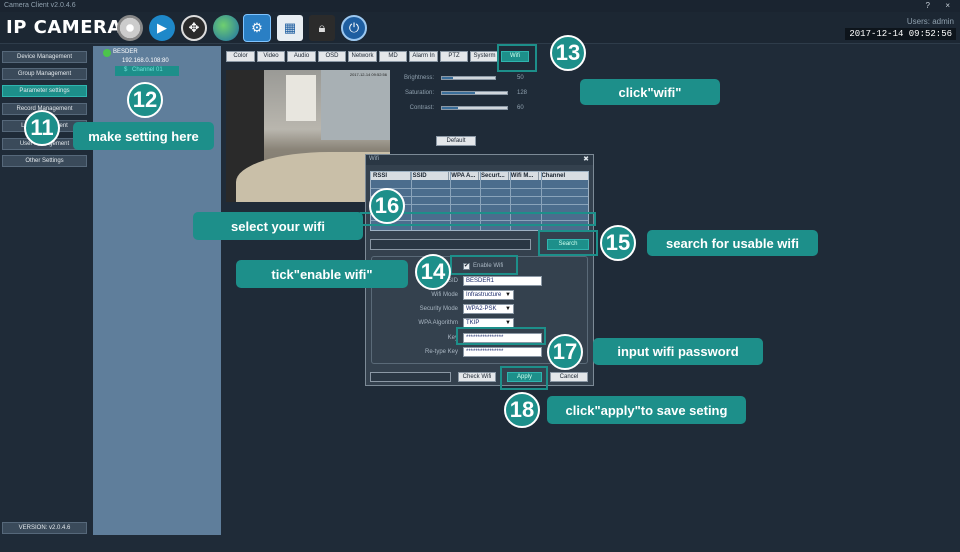 The width and height of the screenshot is (960, 552). I want to click on key-highlight, so click(501, 336).